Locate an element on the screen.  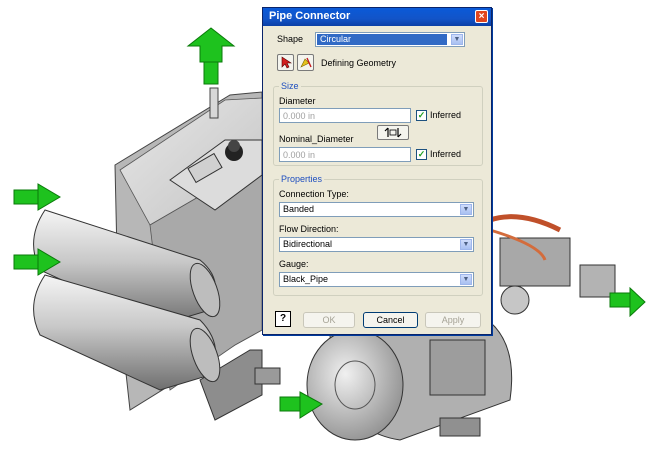
select-button is located at coordinates (285, 62).